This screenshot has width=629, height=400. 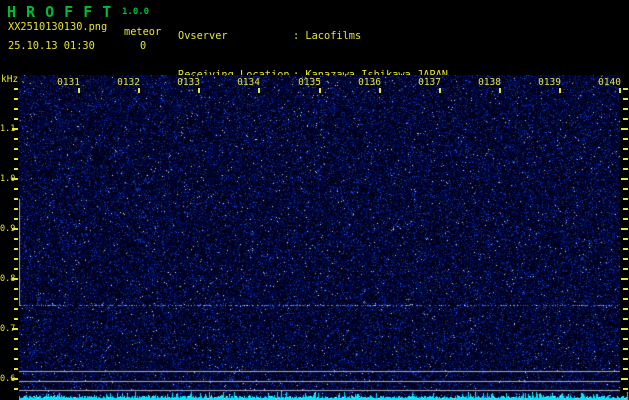 I want to click on freq-axis-label: 0.7, so click(x=8, y=329).